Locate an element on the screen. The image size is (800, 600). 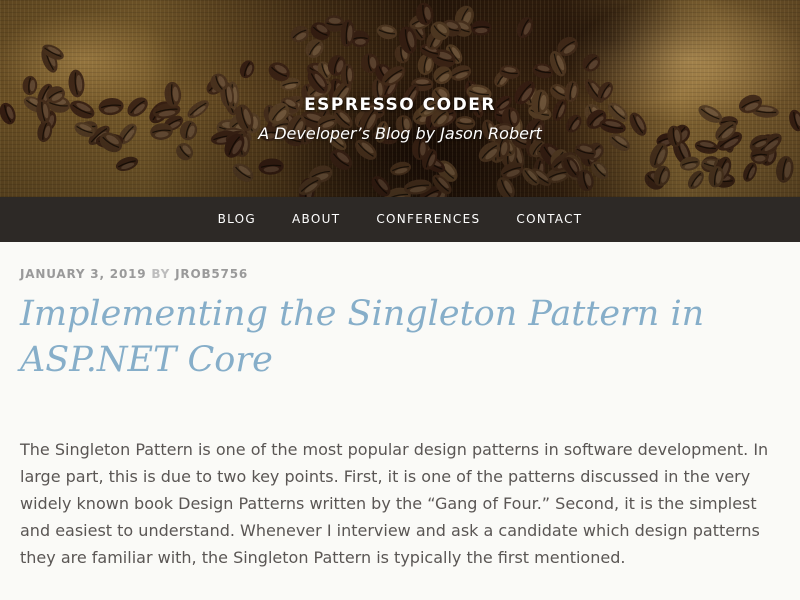
post-by-label: BY is located at coordinates (161, 274).